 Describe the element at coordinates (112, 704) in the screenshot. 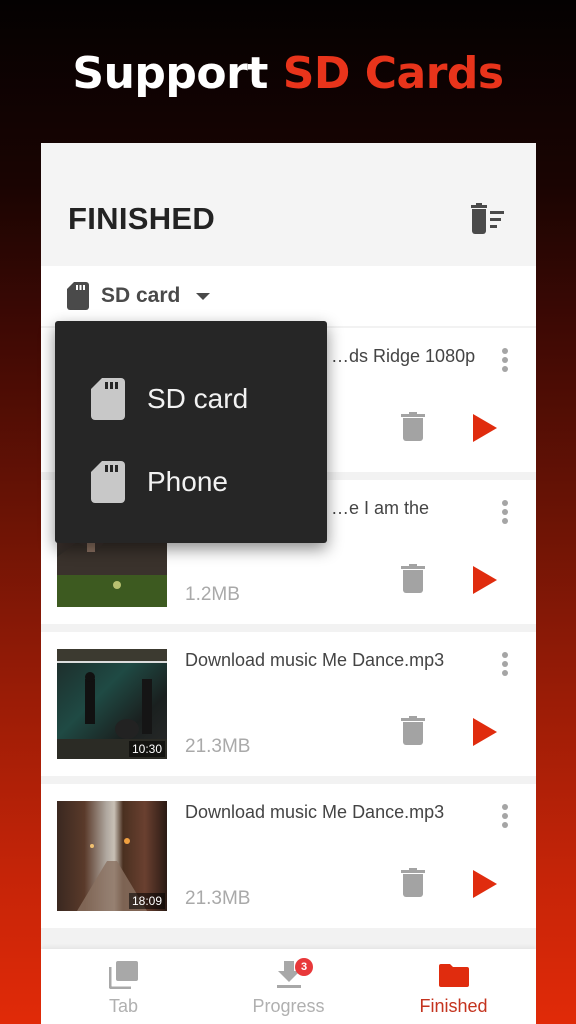

I see `thumbnail: 10:30` at that location.